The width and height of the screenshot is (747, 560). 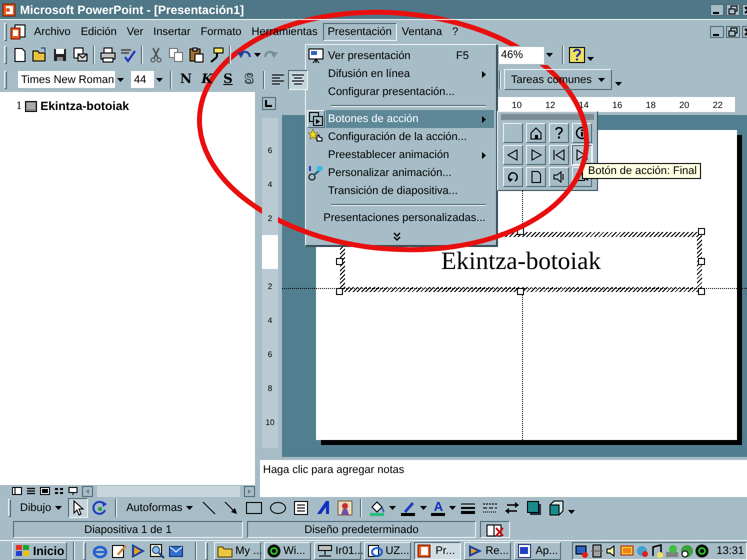 What do you see at coordinates (85, 106) in the screenshot?
I see `outline-title: Ekintza-botoiak` at bounding box center [85, 106].